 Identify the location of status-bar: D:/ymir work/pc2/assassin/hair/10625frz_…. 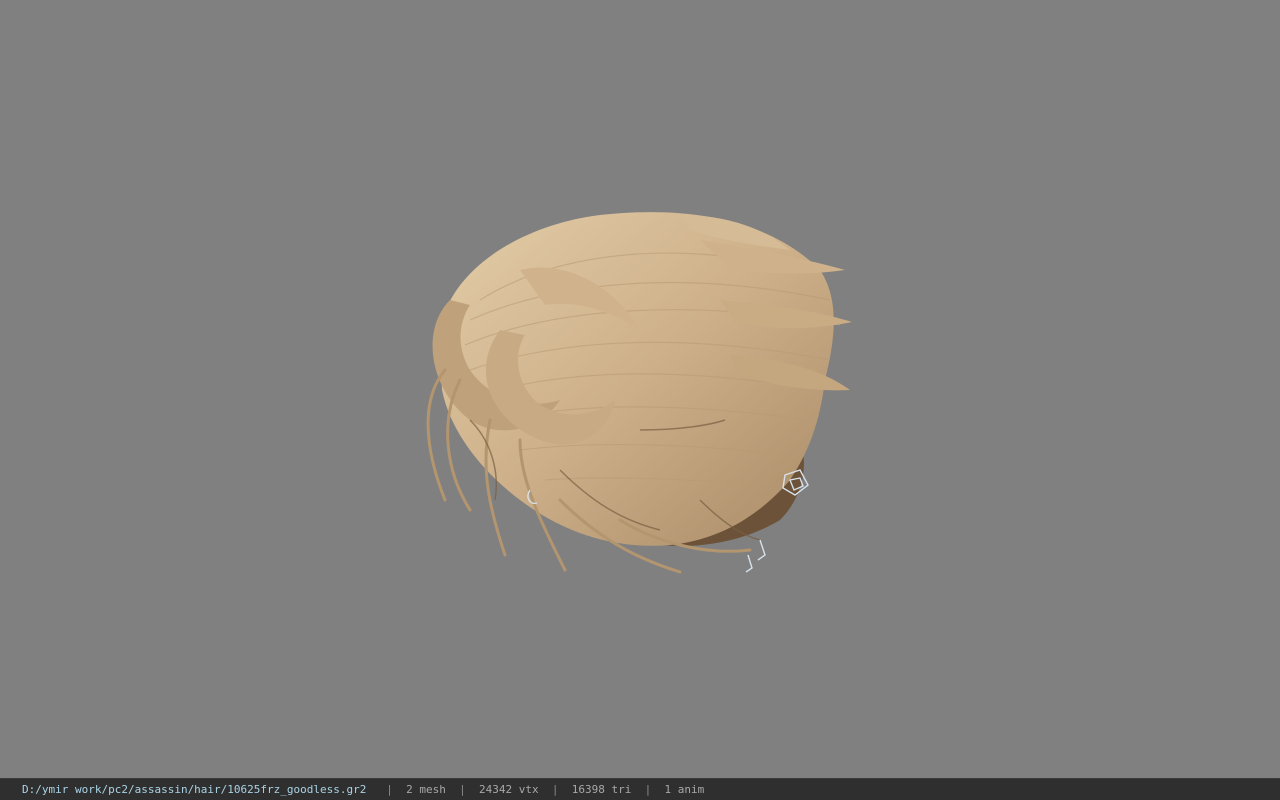
(640, 789).